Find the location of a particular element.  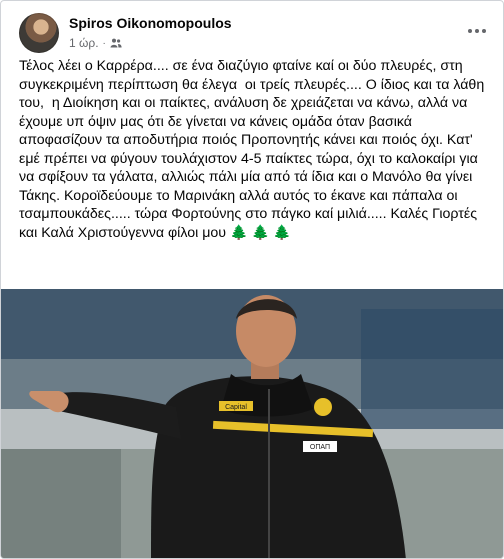

author-avatar is located at coordinates (39, 33).